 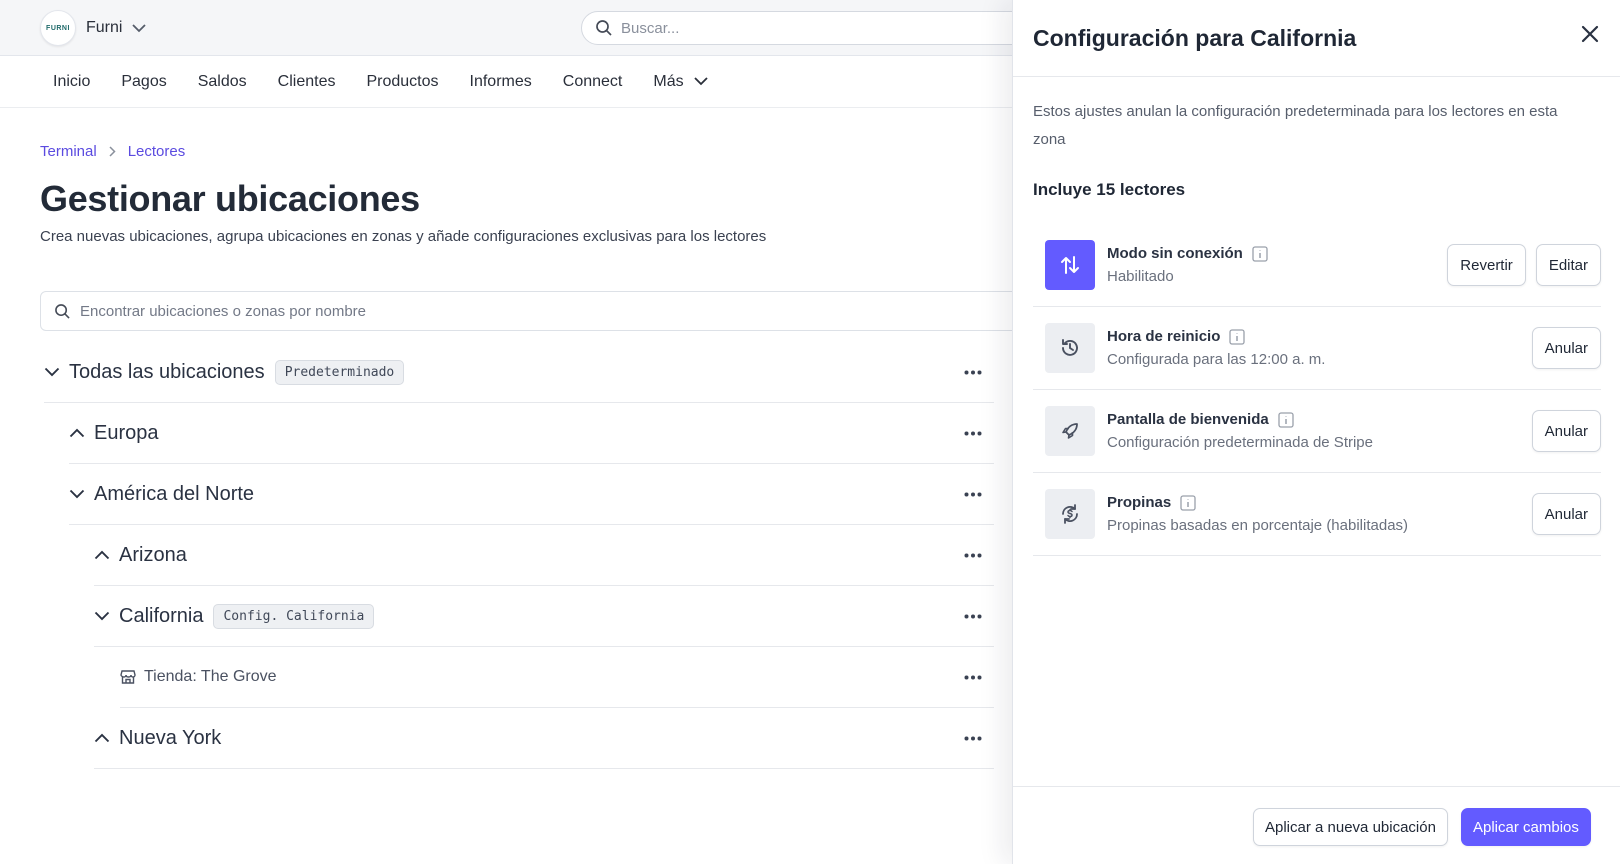 I want to click on close-icon, so click(x=1590, y=34).